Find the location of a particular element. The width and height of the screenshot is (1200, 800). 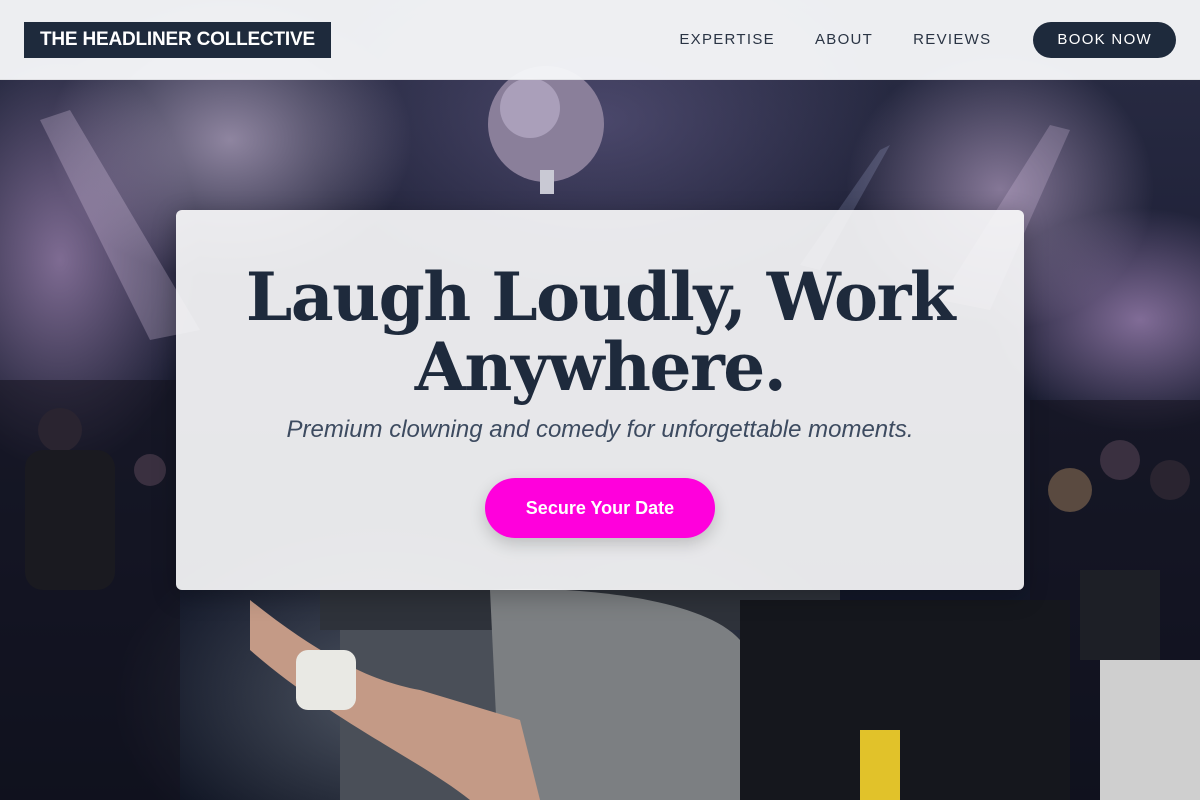

hero-title: Laugh Loudly, Work Anywhere. is located at coordinates (600, 332).